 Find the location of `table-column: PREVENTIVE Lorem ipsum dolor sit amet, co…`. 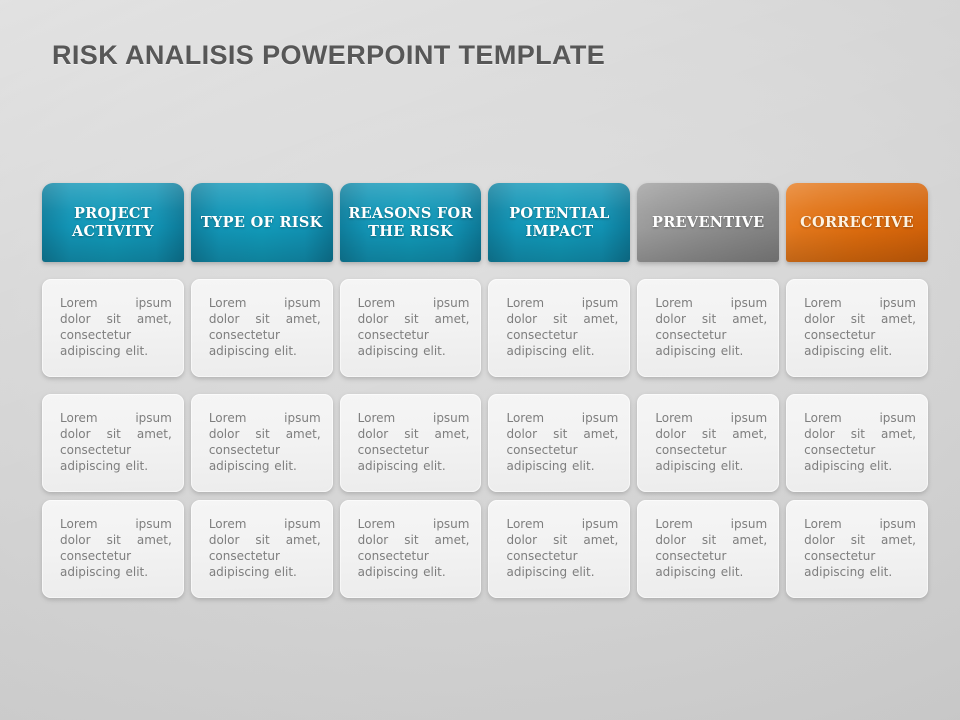

table-column: PREVENTIVE Lorem ipsum dolor sit amet, co… is located at coordinates (708, 390).